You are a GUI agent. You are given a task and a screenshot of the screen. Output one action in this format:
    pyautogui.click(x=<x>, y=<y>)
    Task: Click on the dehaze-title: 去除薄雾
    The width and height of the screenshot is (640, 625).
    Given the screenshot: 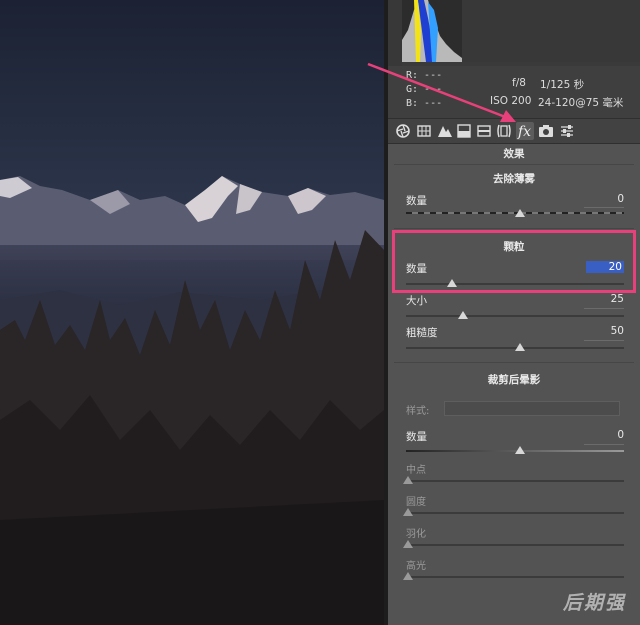 What is the action you would take?
    pyautogui.click(x=514, y=179)
    